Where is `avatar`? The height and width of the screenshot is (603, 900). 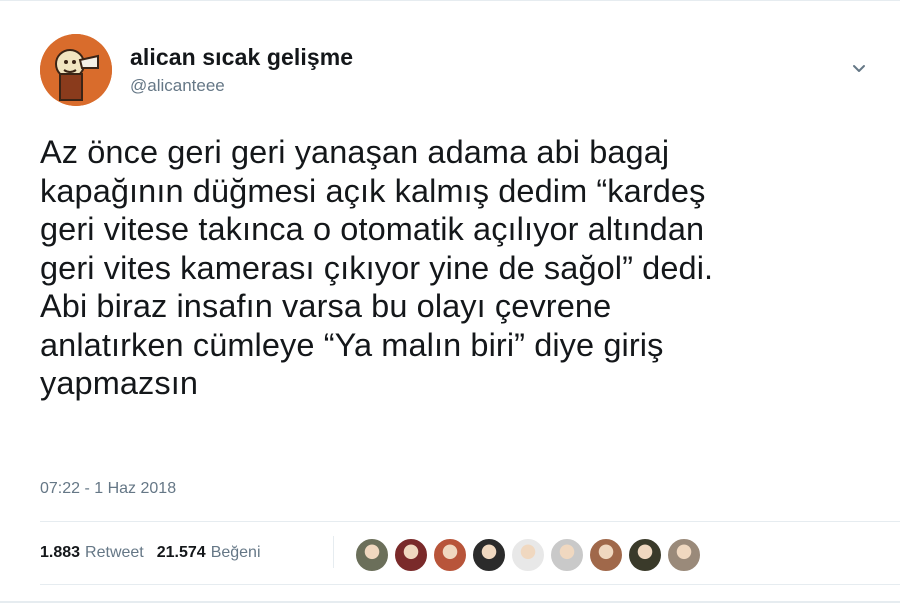 avatar is located at coordinates (76, 70).